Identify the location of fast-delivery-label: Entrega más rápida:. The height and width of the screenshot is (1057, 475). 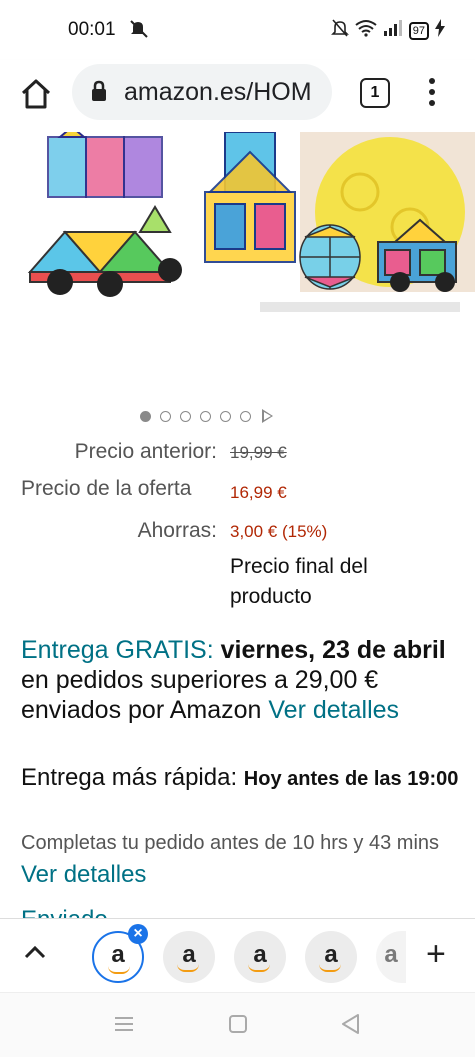
(132, 777).